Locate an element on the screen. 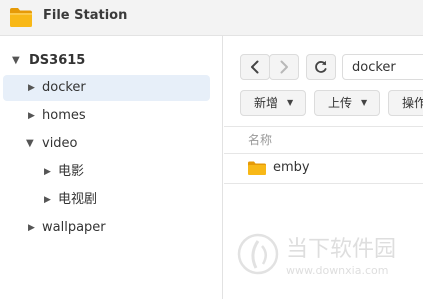  action-button-label: 操作 is located at coordinates (412, 103).